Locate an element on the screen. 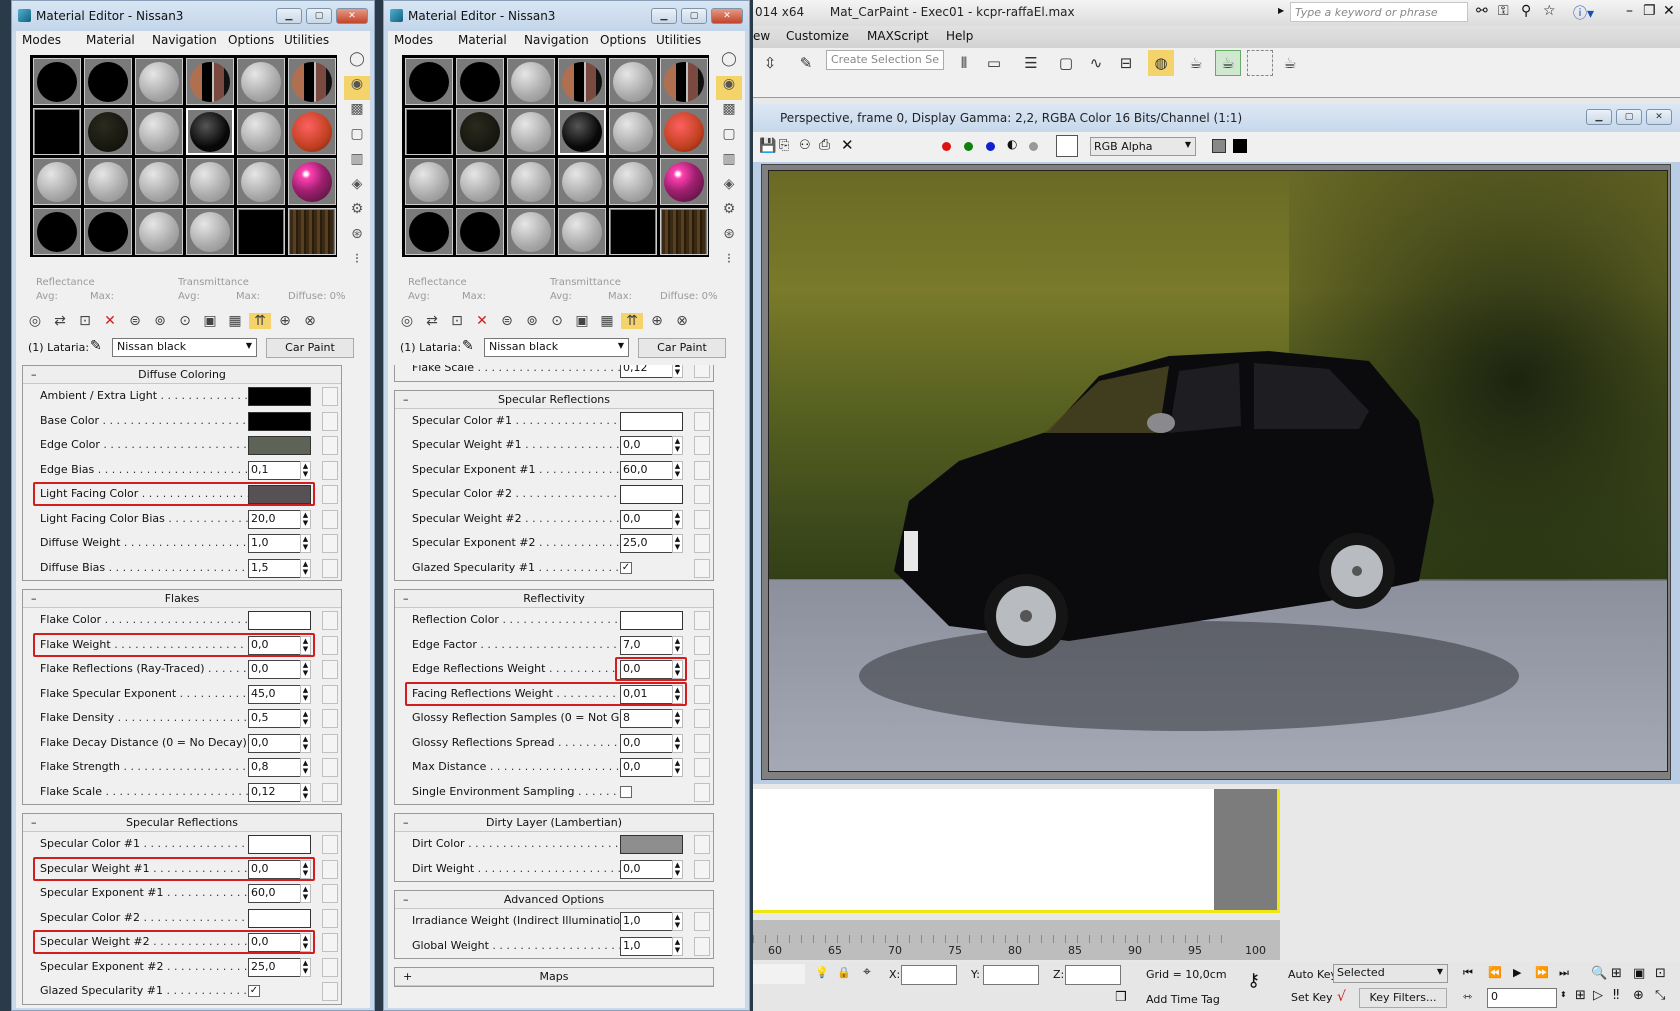  go-to-parent-icon: ⇈ is located at coordinates (260, 321).